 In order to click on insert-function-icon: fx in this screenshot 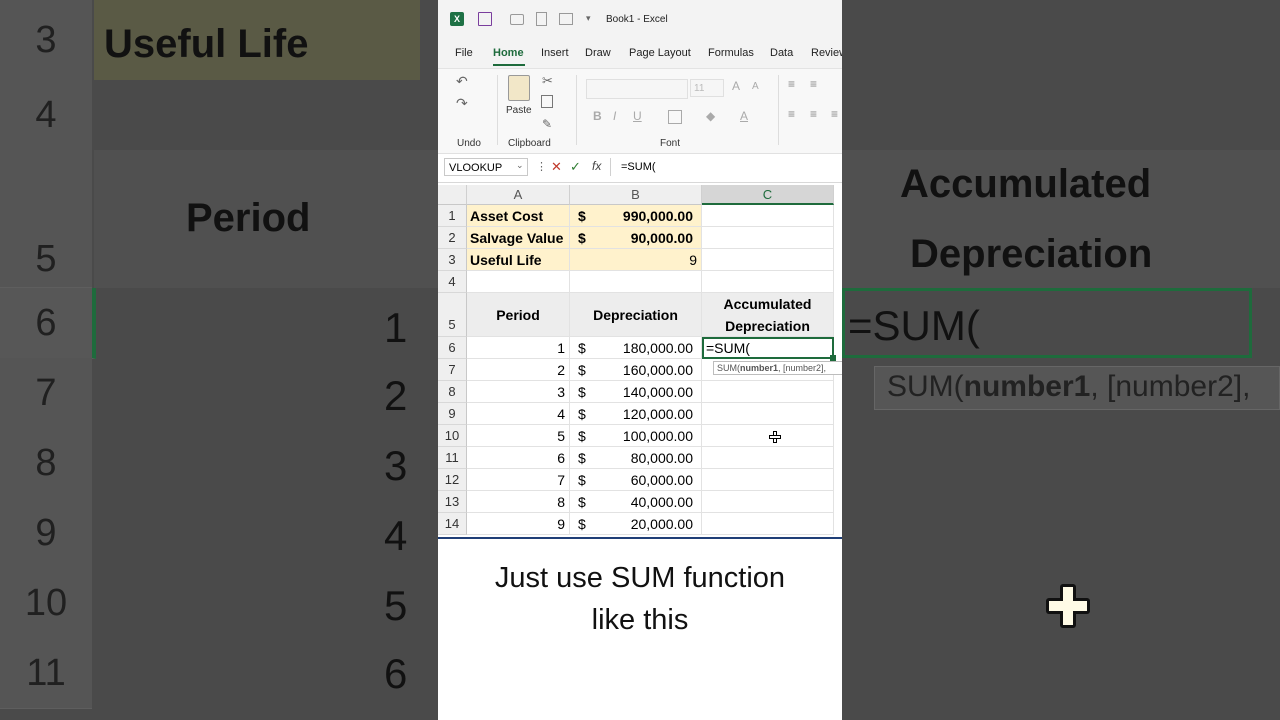, I will do `click(596, 166)`.